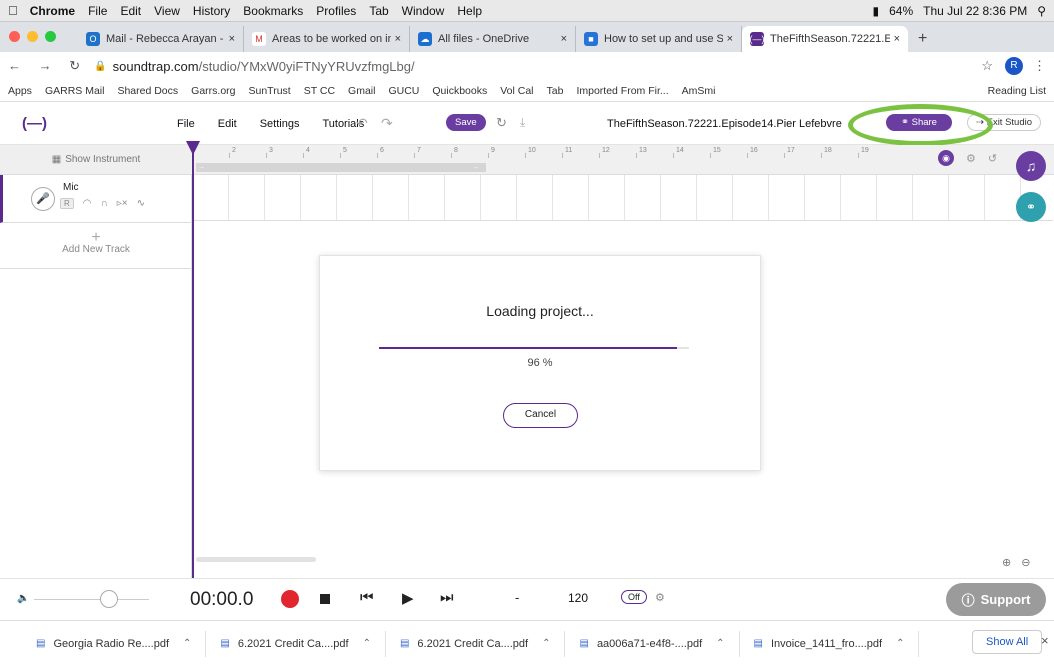 The width and height of the screenshot is (1054, 666). What do you see at coordinates (161, 39) in the screenshot?
I see `browser-tab: O Mail - Rebecca Arayan - Outlo ×` at bounding box center [161, 39].